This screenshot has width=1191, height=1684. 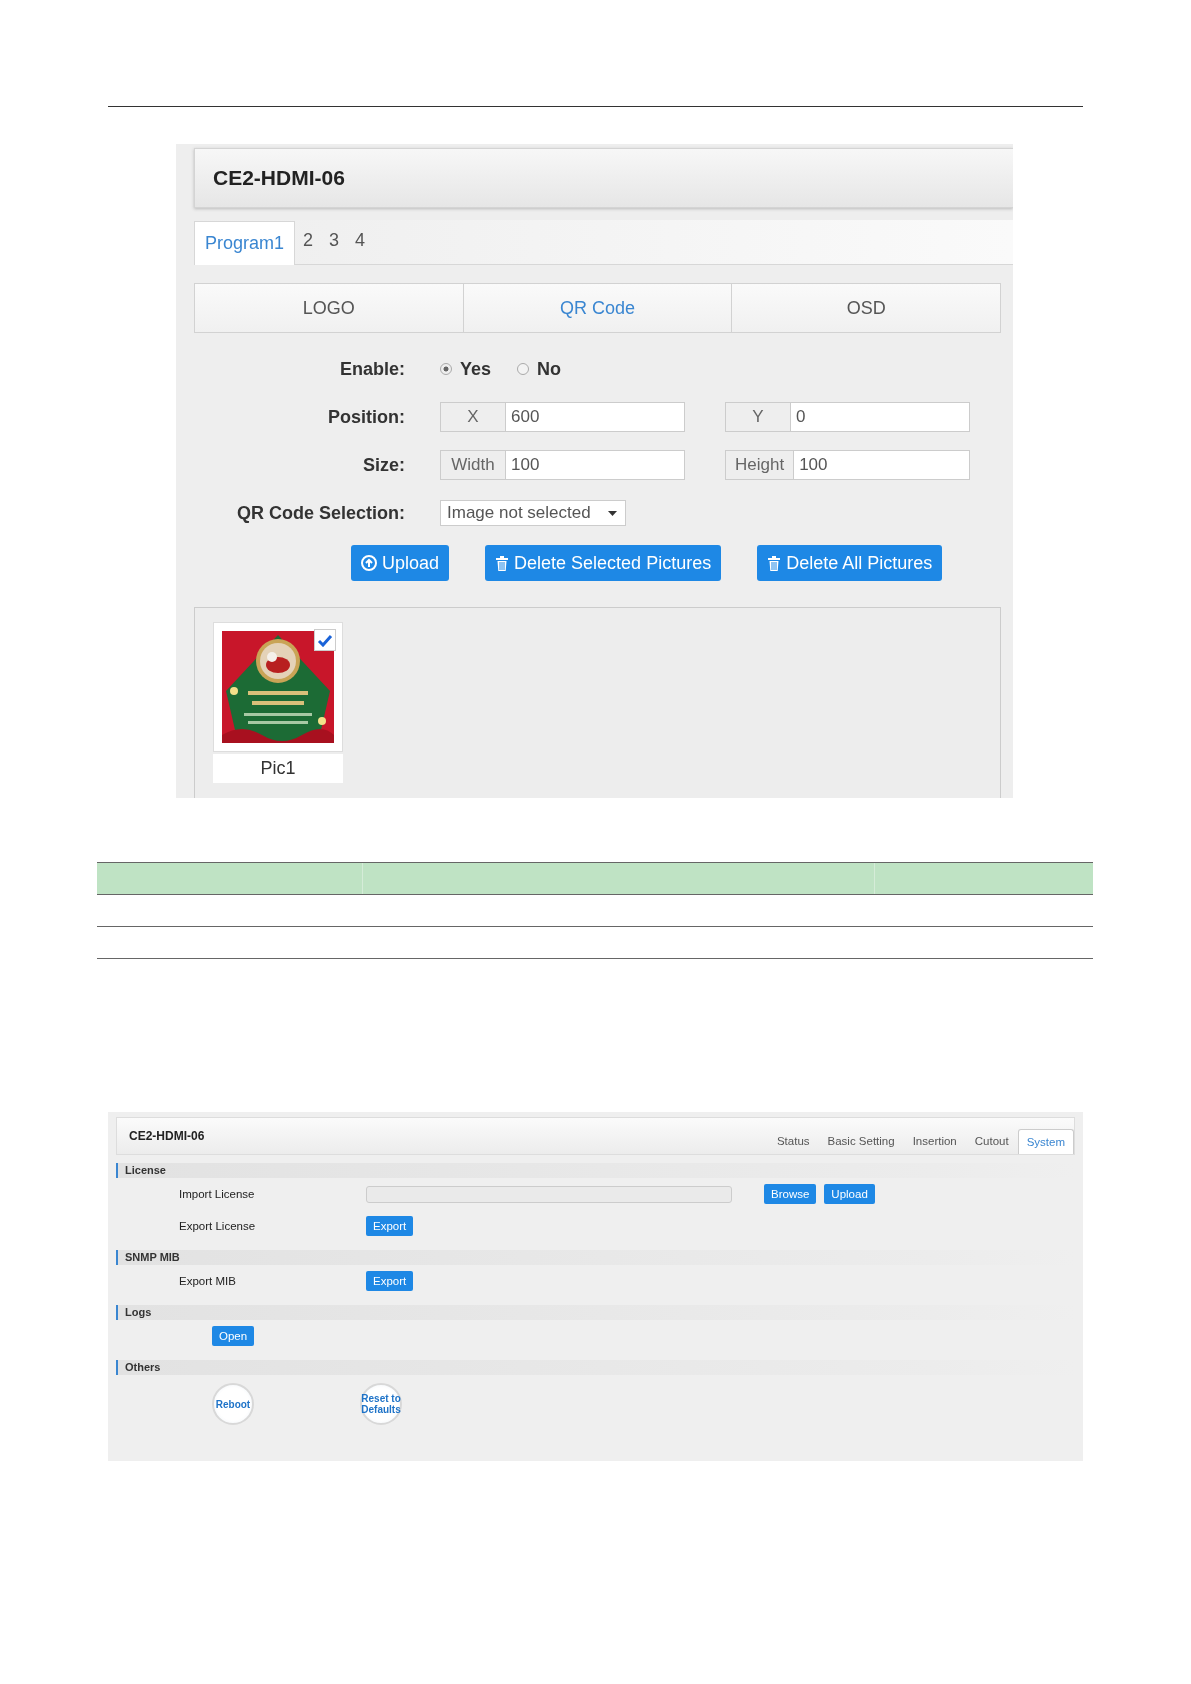 What do you see at coordinates (360, 247) in the screenshot?
I see `program-tab: 4` at bounding box center [360, 247].